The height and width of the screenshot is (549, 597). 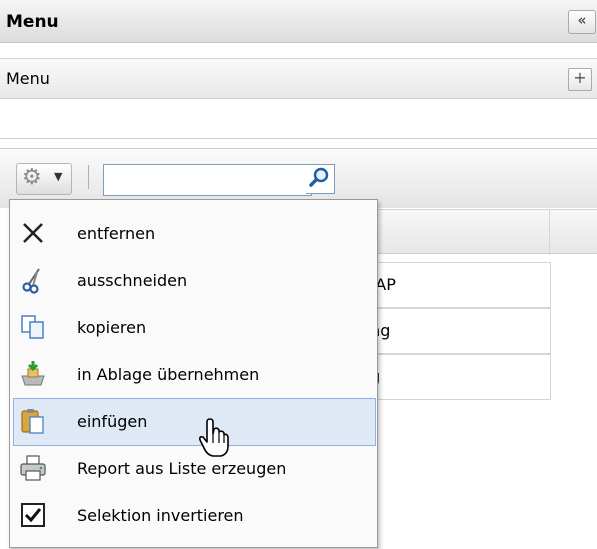 I want to click on toolbar-separator, so click(x=88, y=177).